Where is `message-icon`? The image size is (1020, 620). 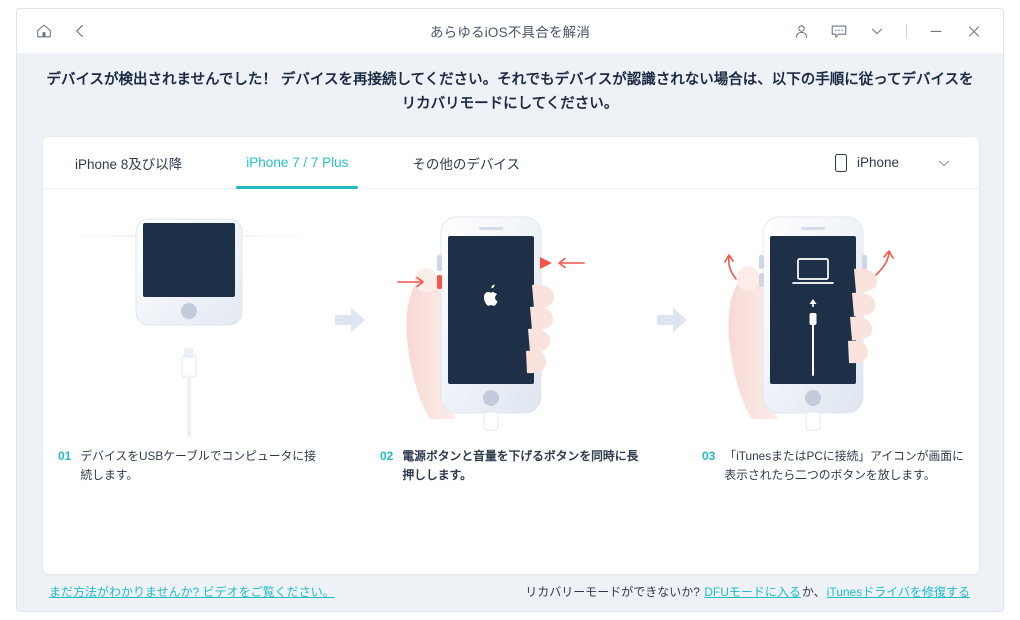
message-icon is located at coordinates (839, 31).